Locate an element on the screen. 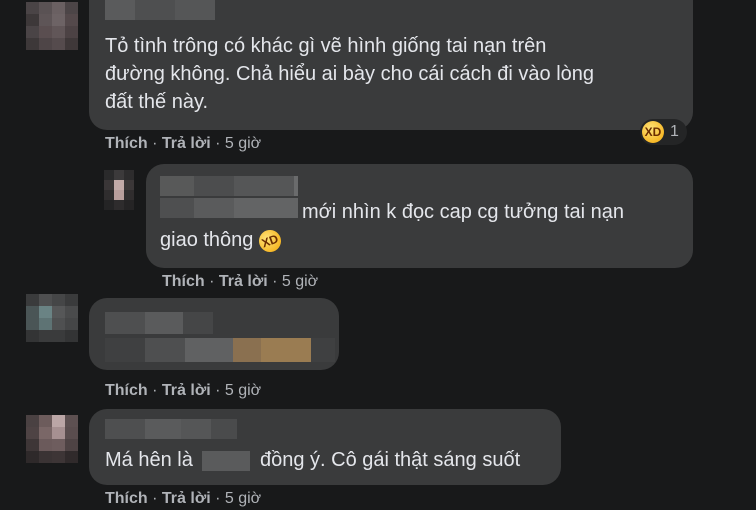  laughing-reaction-icon: XD is located at coordinates (653, 132).